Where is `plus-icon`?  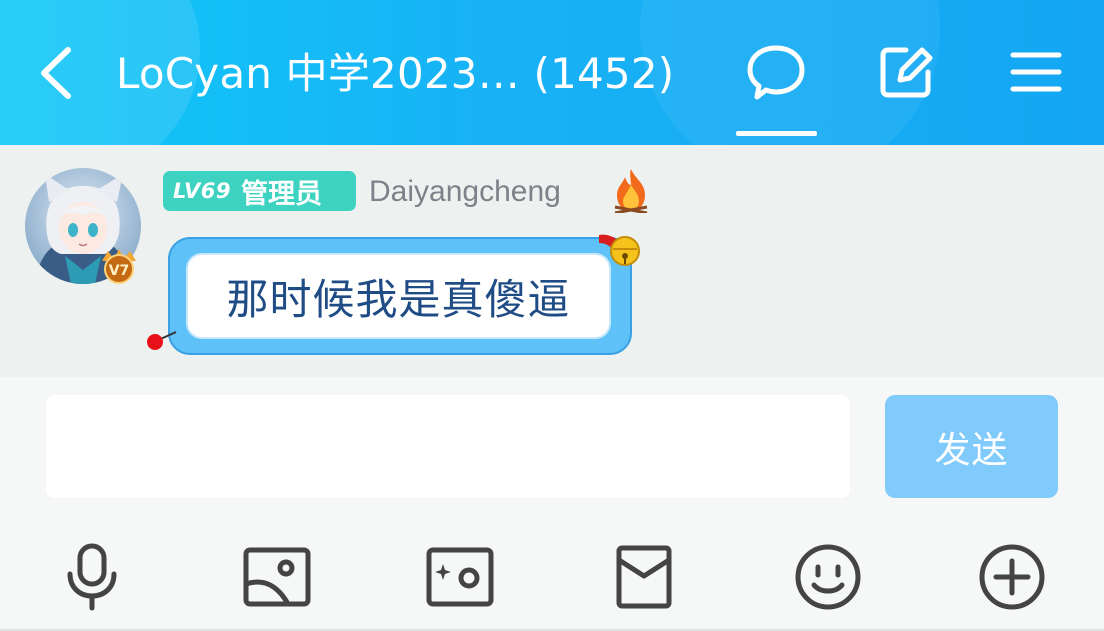 plus-icon is located at coordinates (1012, 577).